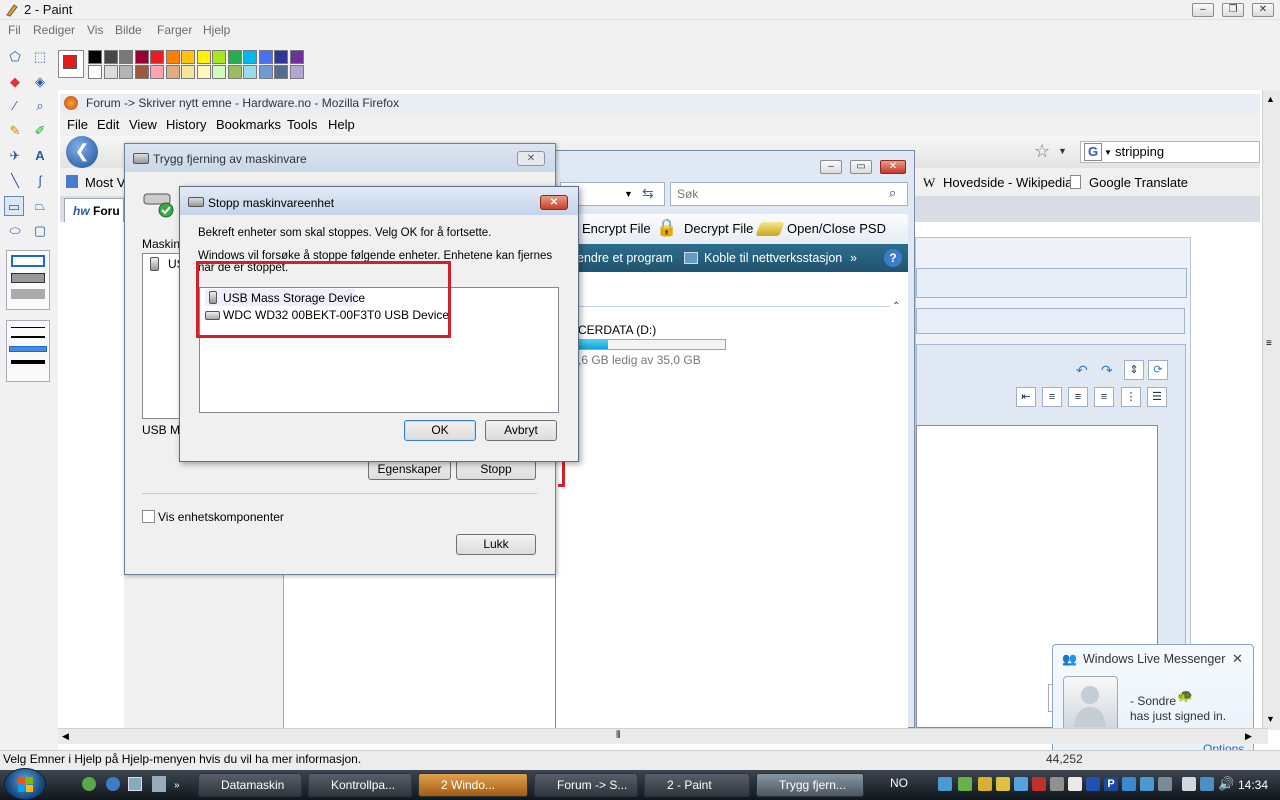  Describe the element at coordinates (831, 167) in the screenshot. I see `explorer-minimize-button: –` at that location.